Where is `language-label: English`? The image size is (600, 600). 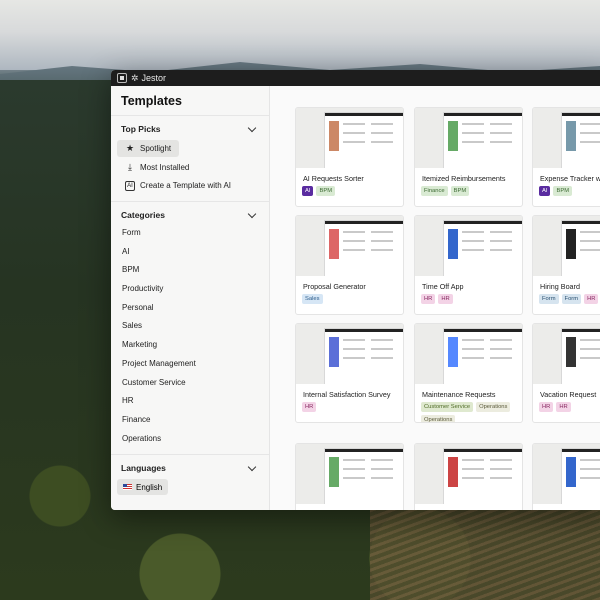 language-label: English is located at coordinates (149, 487).